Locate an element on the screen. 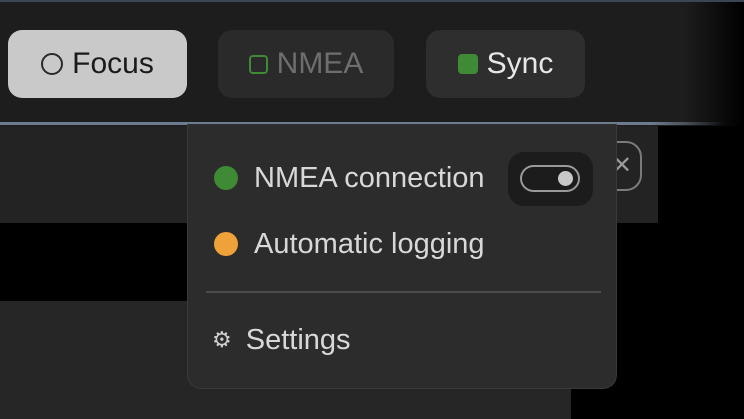 The height and width of the screenshot is (419, 744). menu-item-settings: ⚙ Settings is located at coordinates (281, 340).